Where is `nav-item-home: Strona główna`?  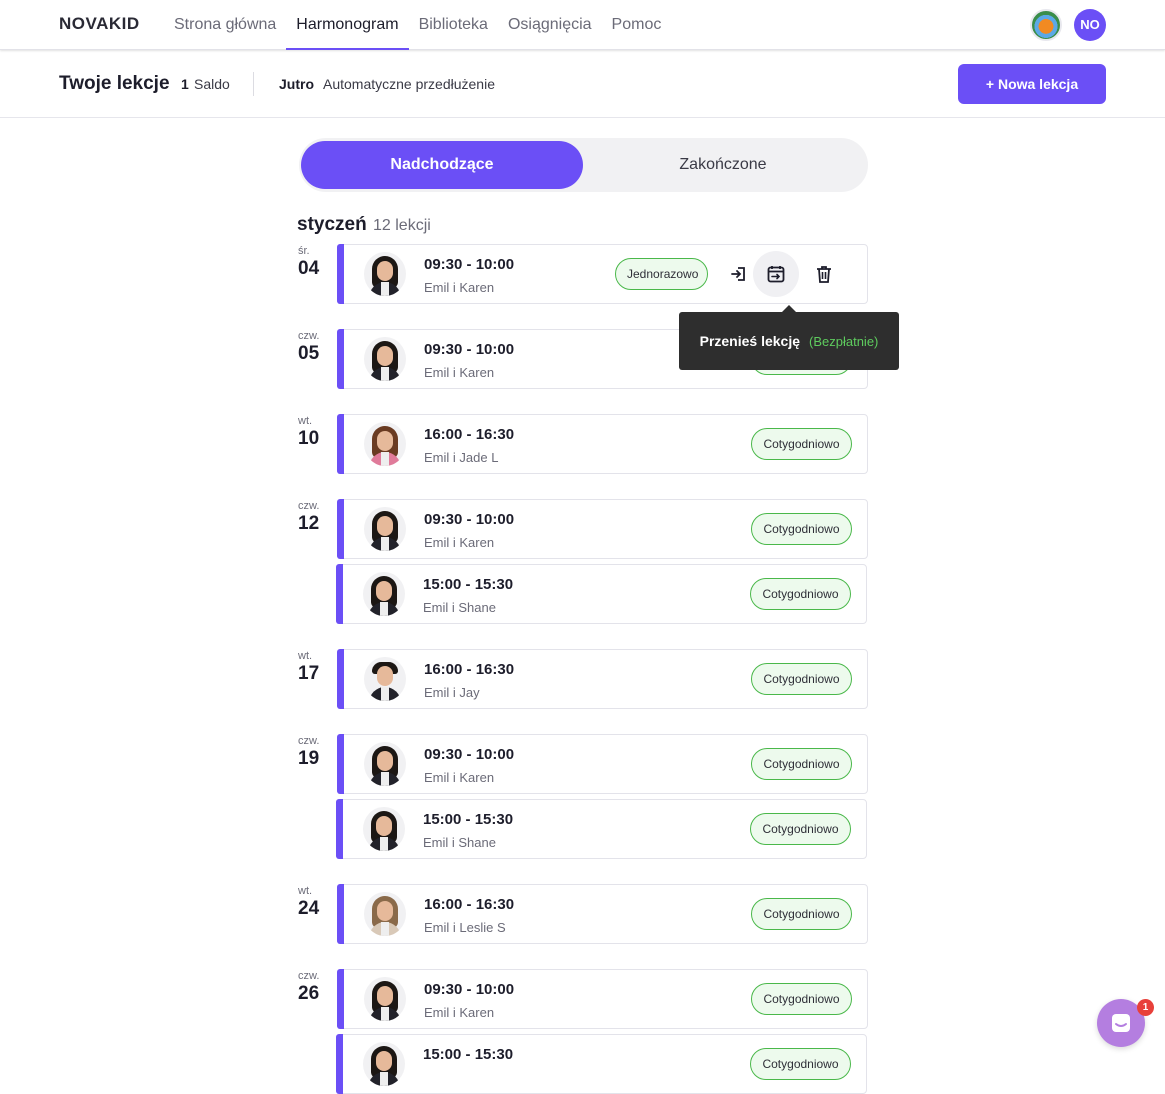 nav-item-home: Strona główna is located at coordinates (225, 25).